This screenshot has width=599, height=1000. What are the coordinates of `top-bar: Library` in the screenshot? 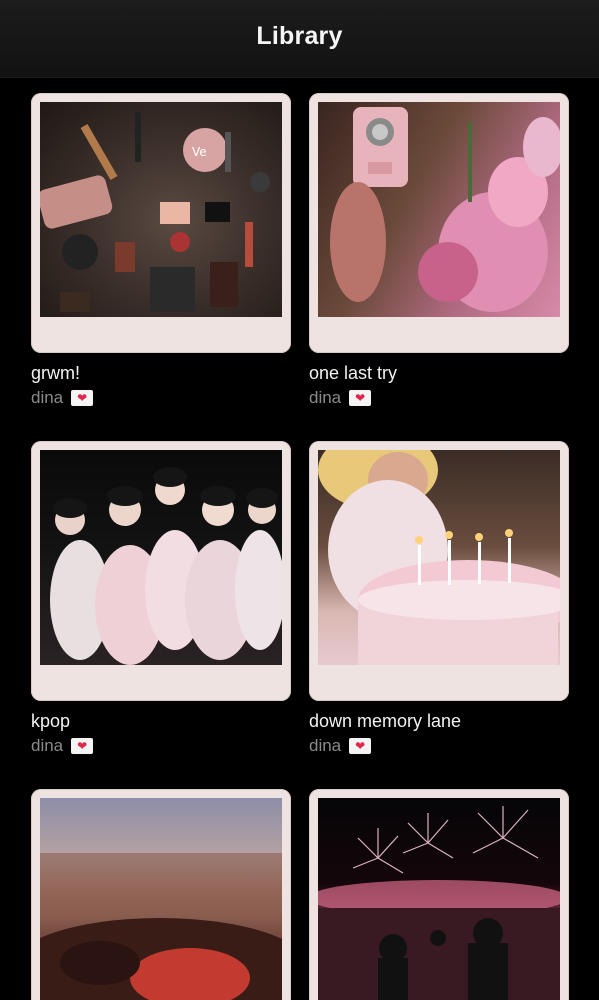 It's located at (299, 39).